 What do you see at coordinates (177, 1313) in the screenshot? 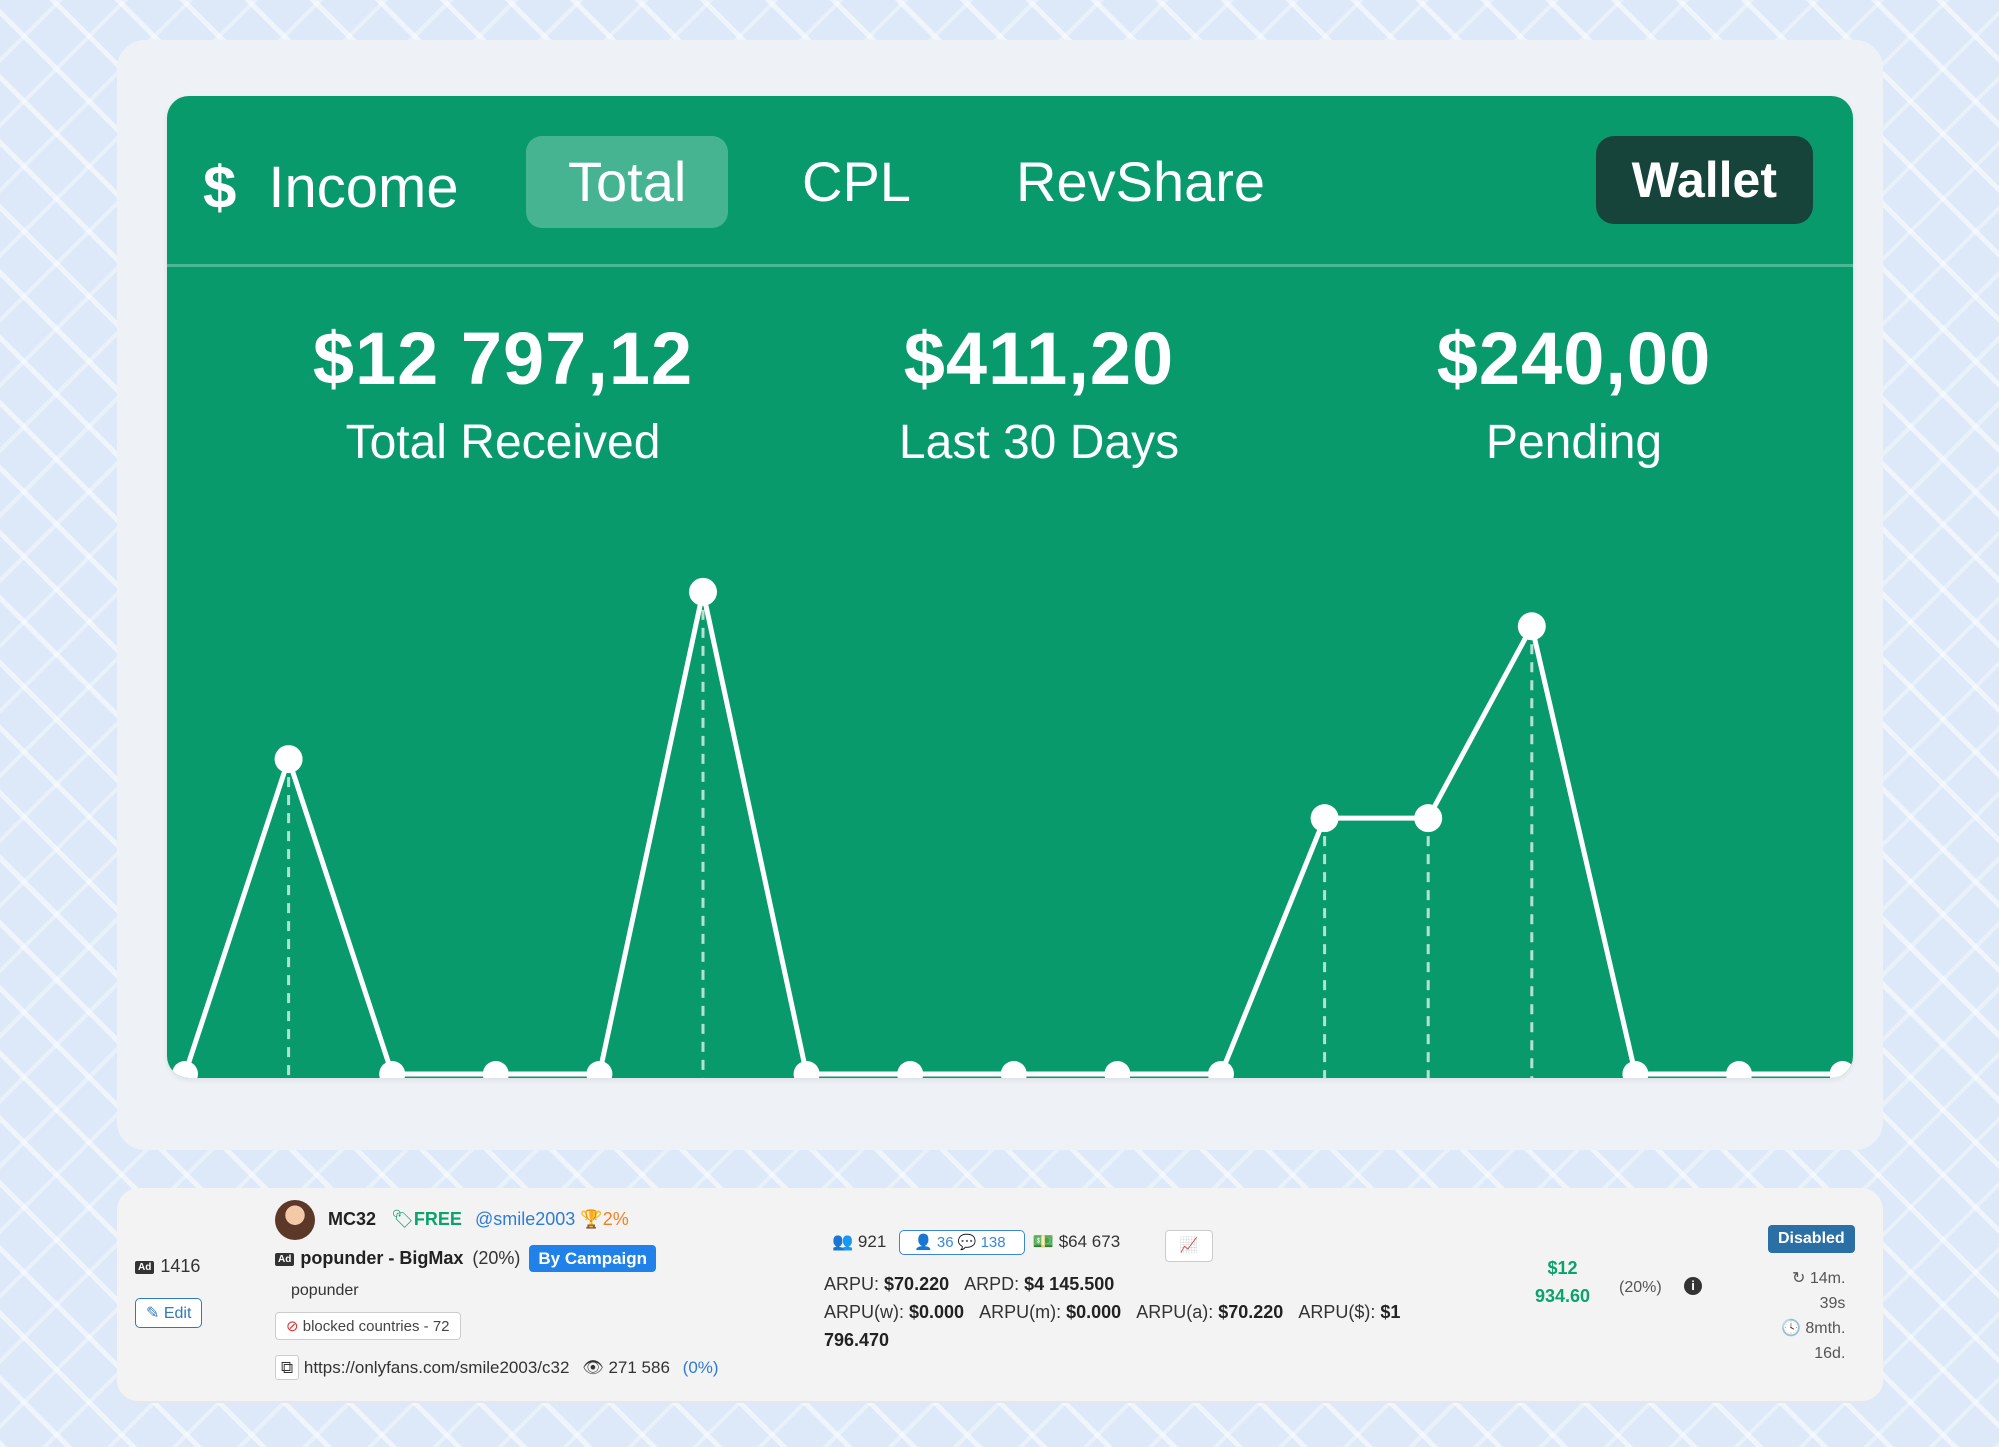
I see `edit-label: Edit` at bounding box center [177, 1313].